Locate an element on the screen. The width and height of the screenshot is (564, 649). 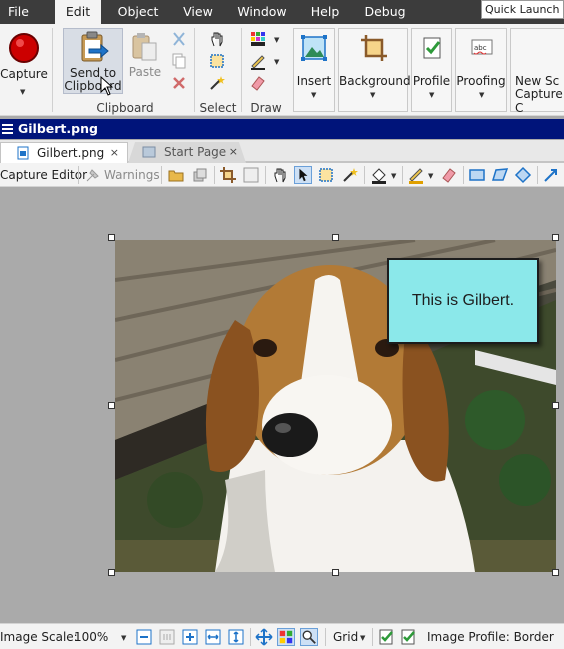
open-folder-icon is located at coordinates (176, 175).